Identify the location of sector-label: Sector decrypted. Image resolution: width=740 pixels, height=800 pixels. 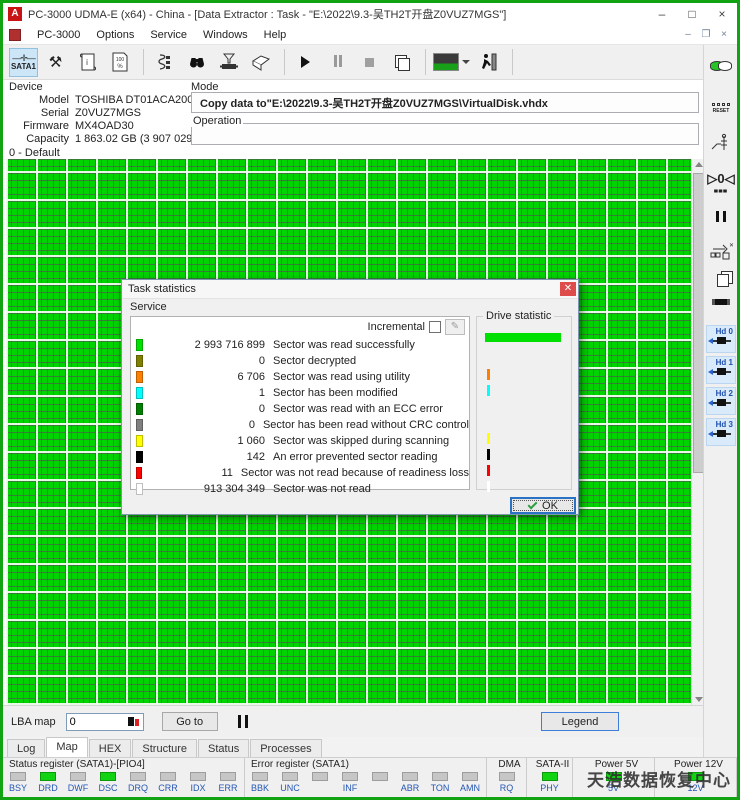
(315, 361).